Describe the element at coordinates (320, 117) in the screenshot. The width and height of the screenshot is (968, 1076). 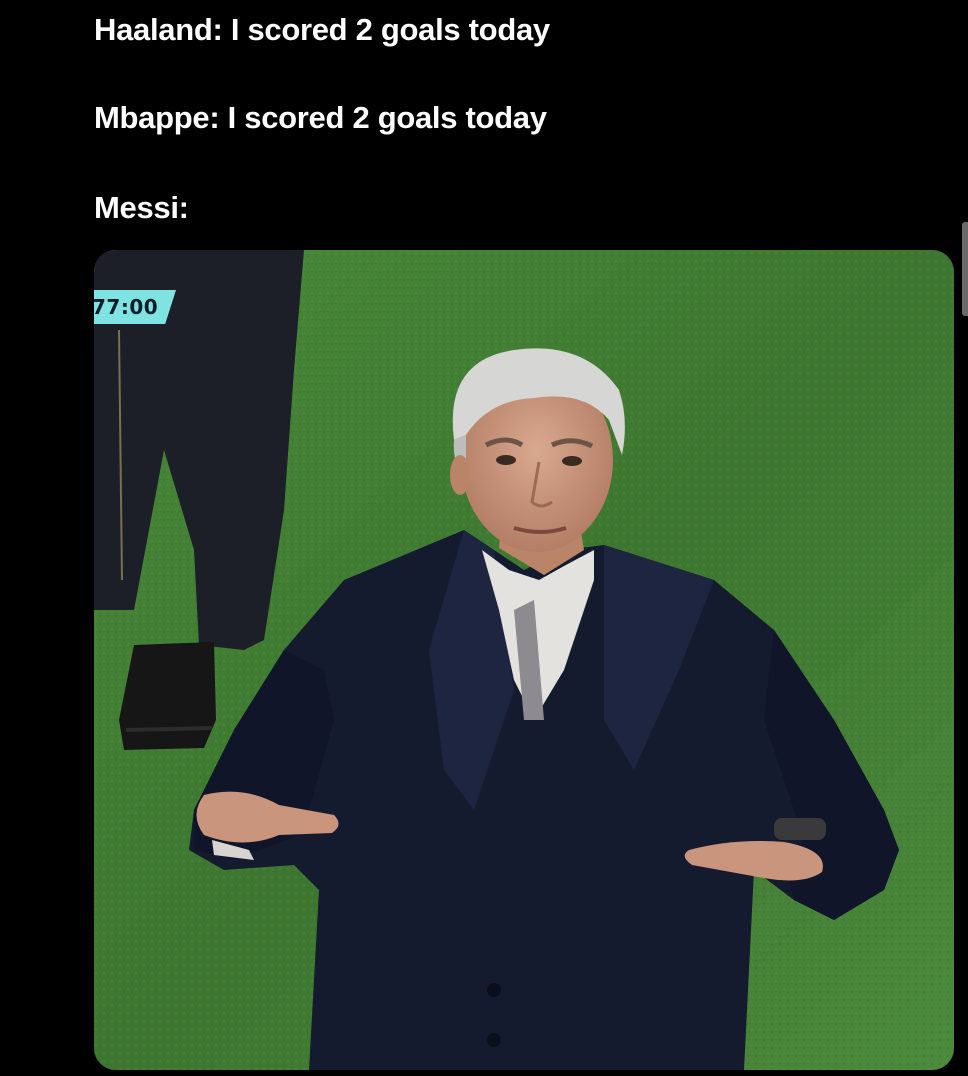
I see `caption-line-mbappe: Mbappe: I scored 2 goals today` at that location.